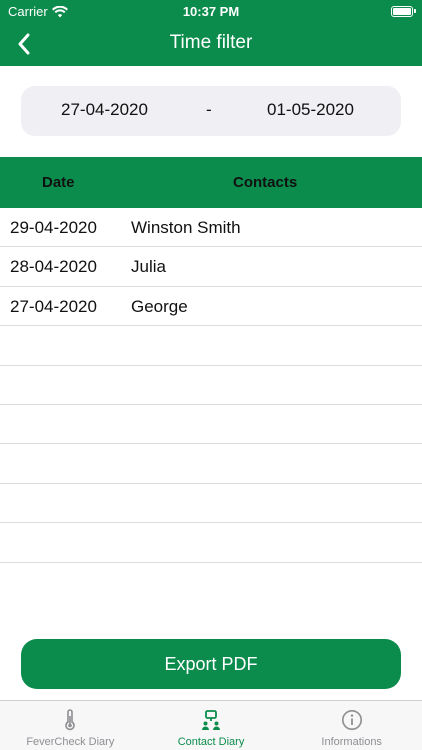 The height and width of the screenshot is (750, 422). Describe the element at coordinates (104, 110) in the screenshot. I see `from-date-field: 27-04-2020` at that location.